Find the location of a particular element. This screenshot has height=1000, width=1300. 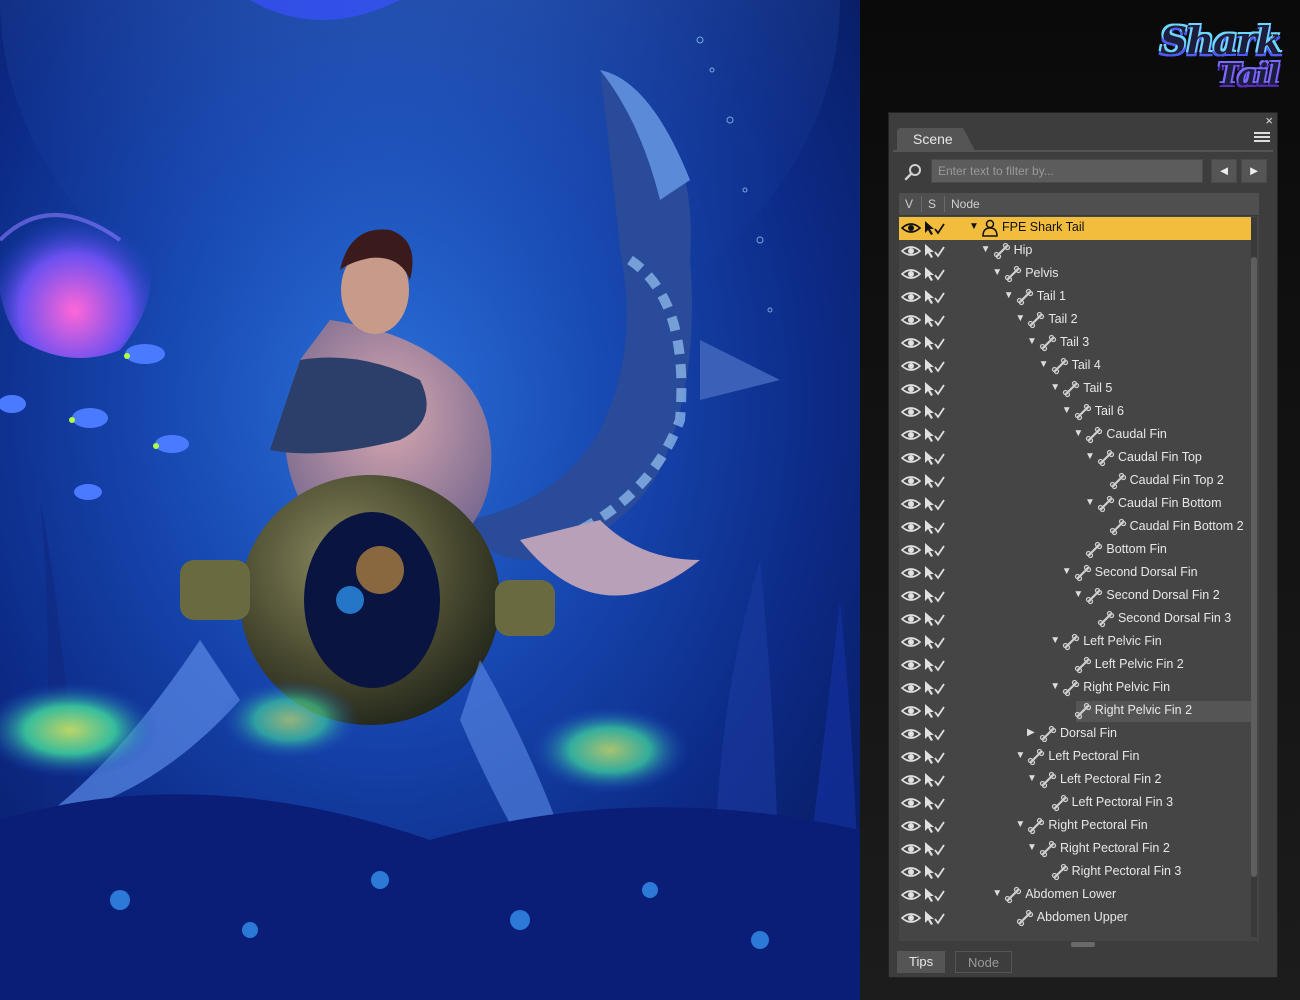

tree-row: Bottom Fin is located at coordinates (1077, 550).